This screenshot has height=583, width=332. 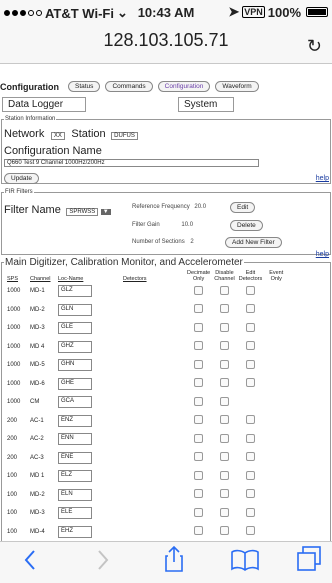 I want to click on reload-icon: ↻, so click(x=314, y=46).